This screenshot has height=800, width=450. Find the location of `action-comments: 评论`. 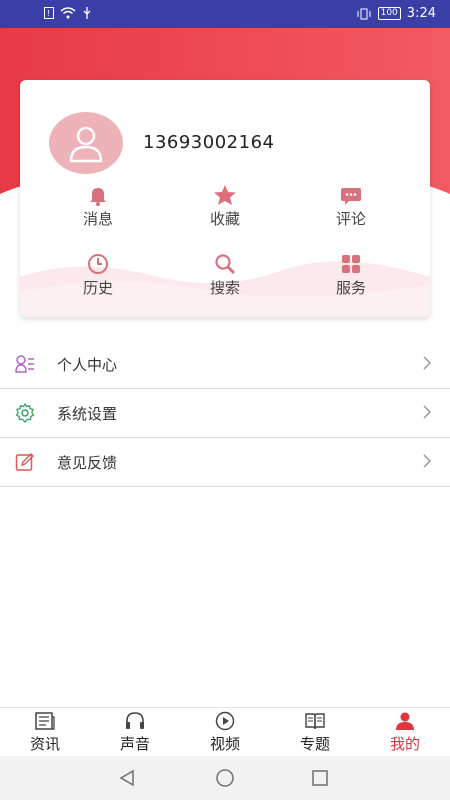

action-comments: 评论 is located at coordinates (351, 206).